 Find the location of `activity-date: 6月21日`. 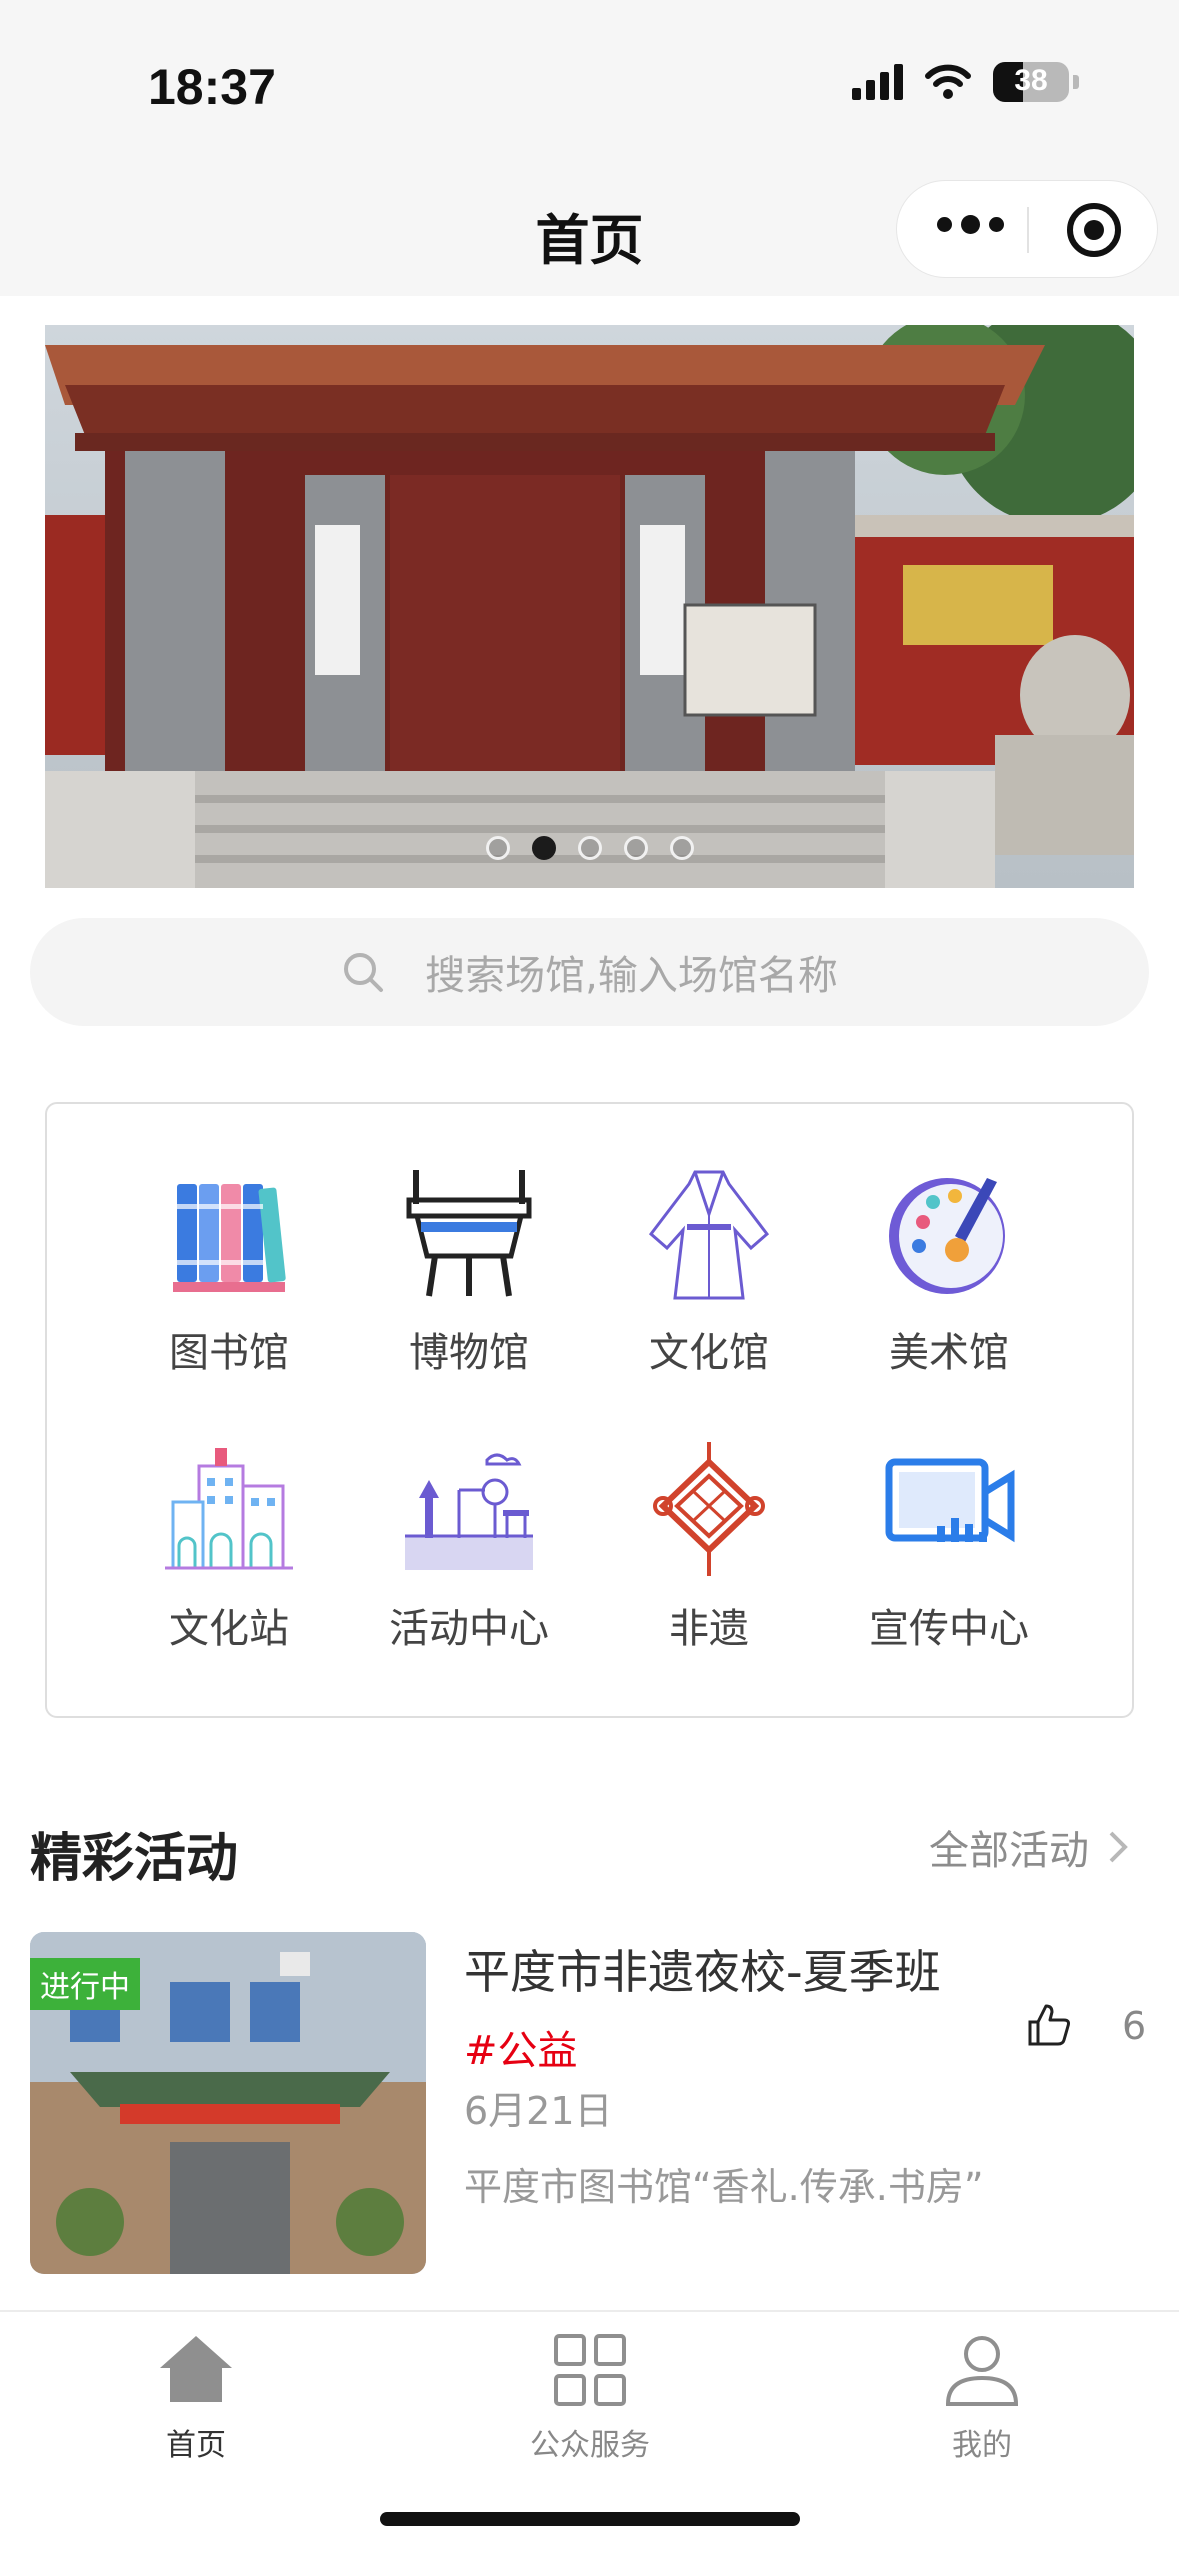

activity-date: 6月21日 is located at coordinates (538, 2111).